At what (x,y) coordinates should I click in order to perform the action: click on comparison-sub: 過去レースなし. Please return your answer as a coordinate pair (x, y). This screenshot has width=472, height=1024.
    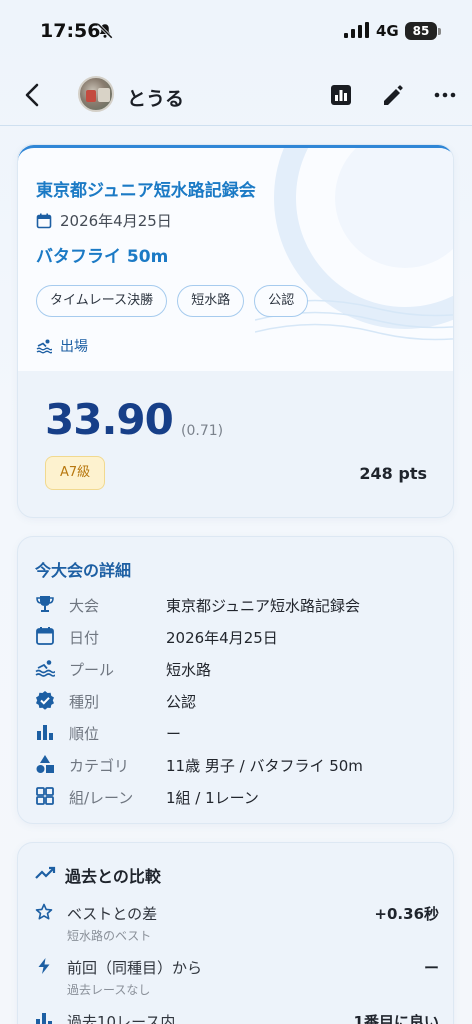
    Looking at the image, I should click on (109, 990).